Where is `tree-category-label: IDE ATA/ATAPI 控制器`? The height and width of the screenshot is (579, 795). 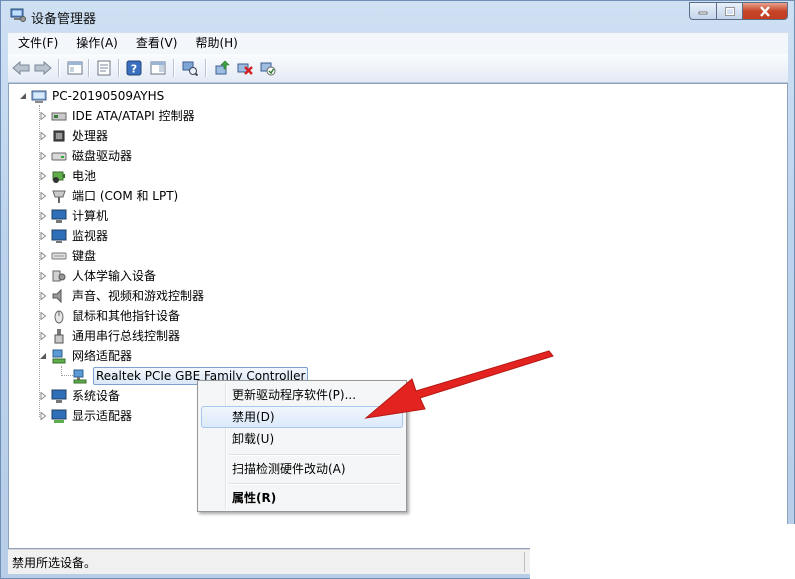 tree-category-label: IDE ATA/ATAPI 控制器 is located at coordinates (133, 116).